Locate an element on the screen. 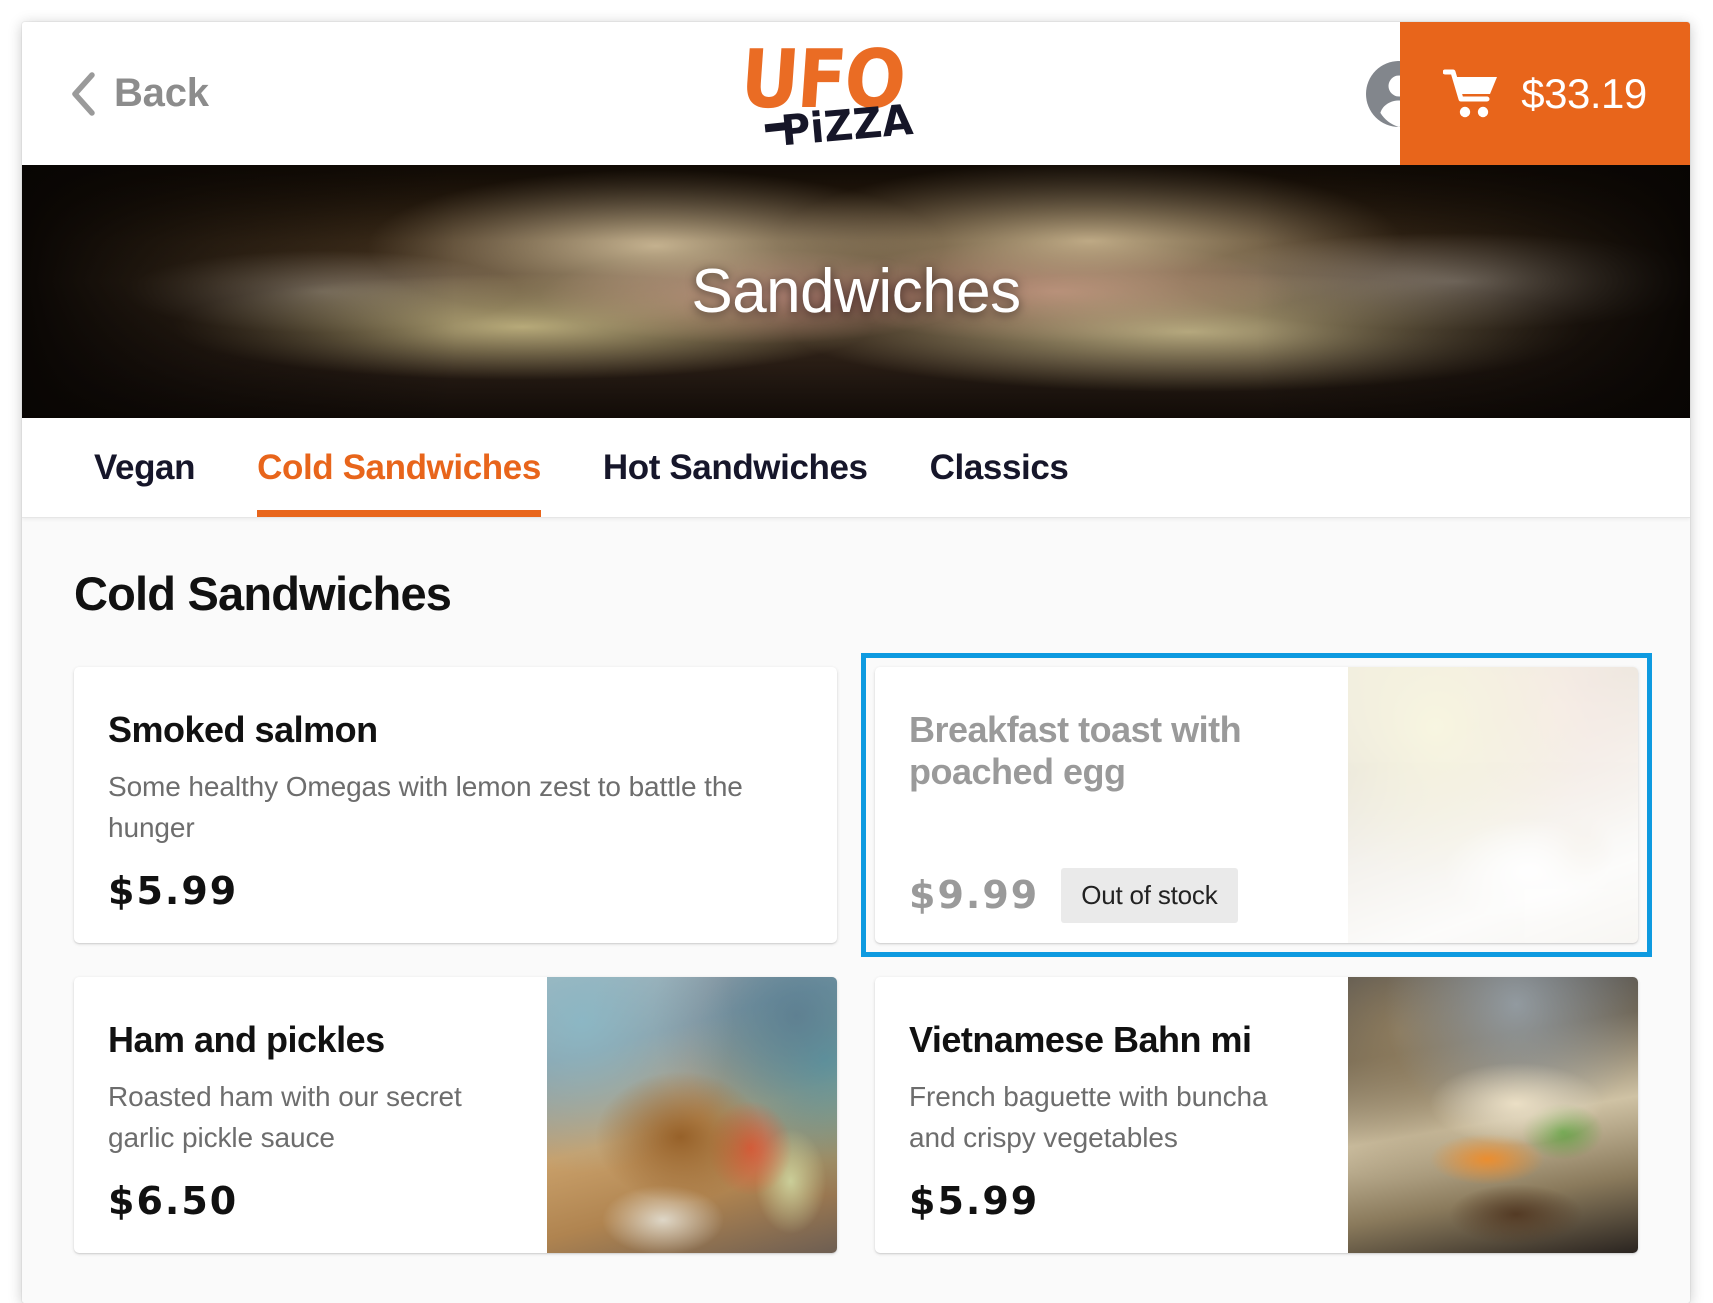  tab-hot-sandwiches: Hot Sandwiches is located at coordinates (735, 467).